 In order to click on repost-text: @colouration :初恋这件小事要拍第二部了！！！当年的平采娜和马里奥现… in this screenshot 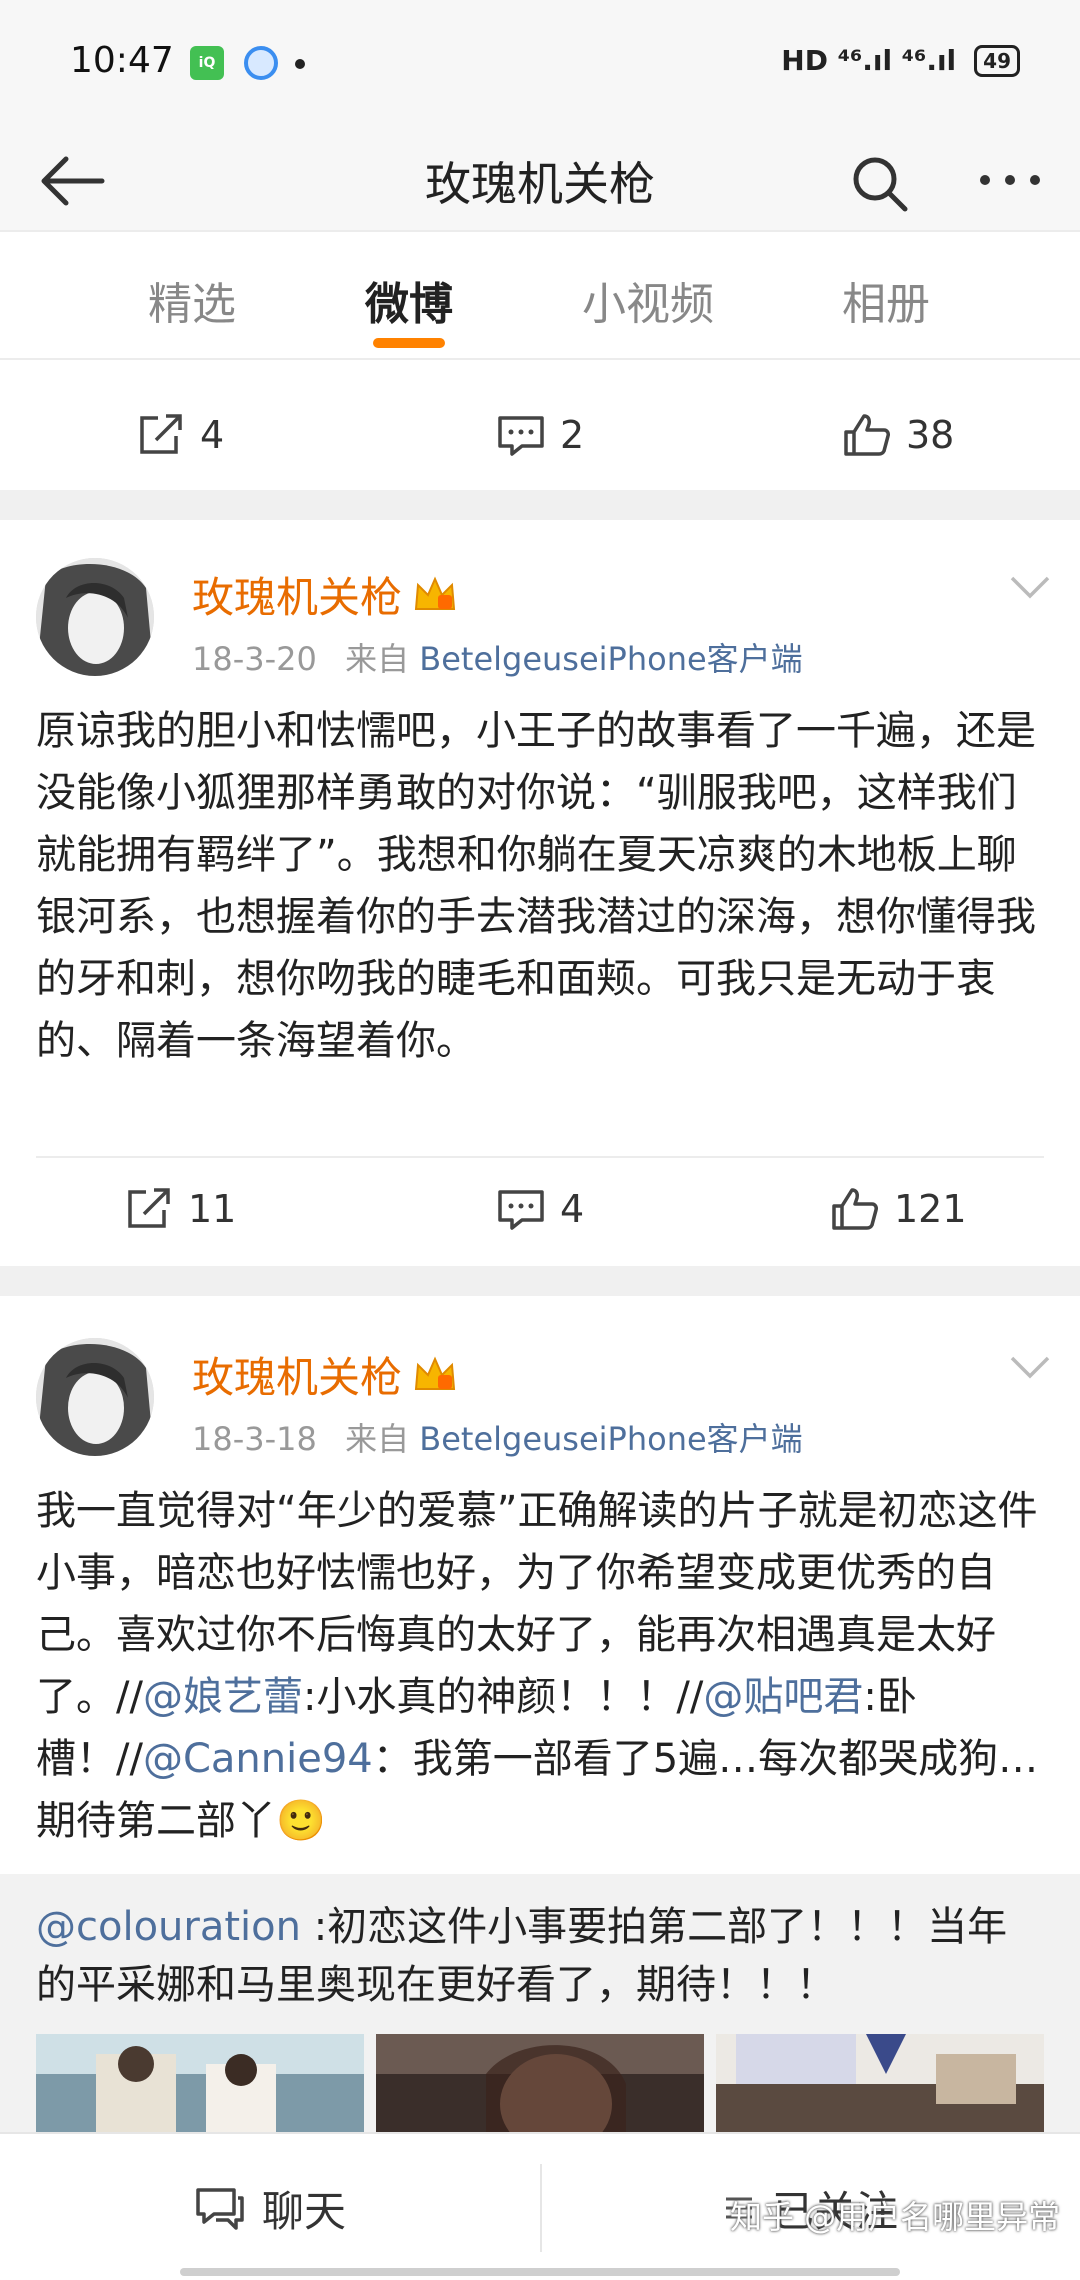, I will do `click(541, 1956)`.